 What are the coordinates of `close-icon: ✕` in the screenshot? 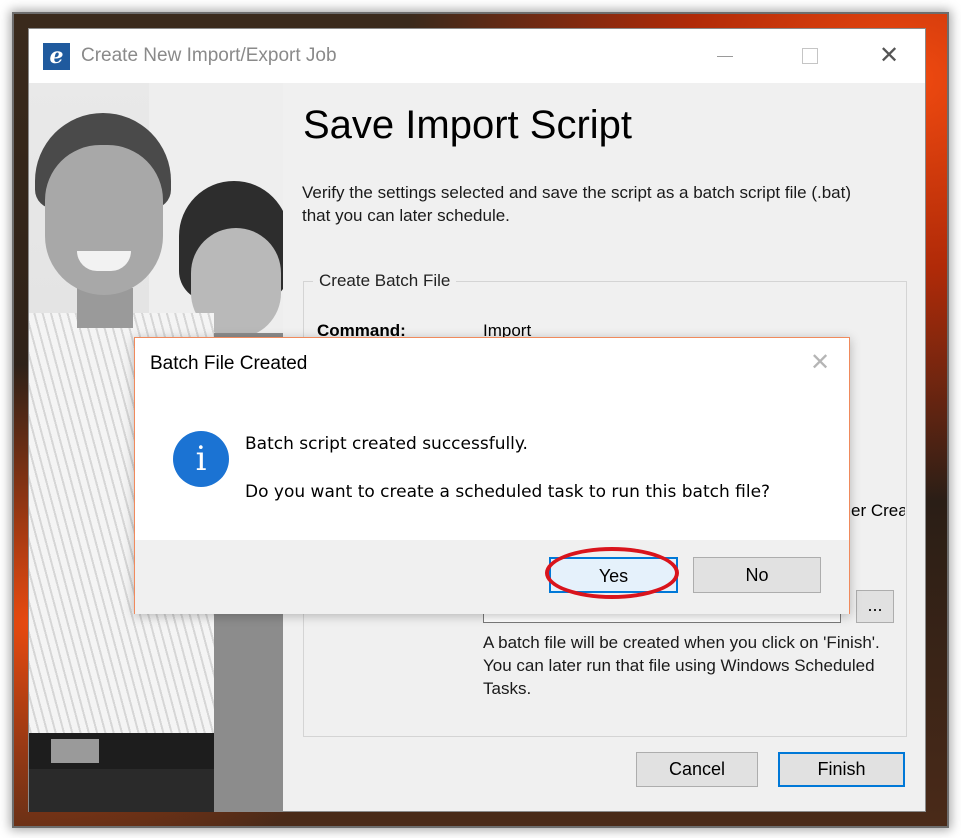 It's located at (820, 362).